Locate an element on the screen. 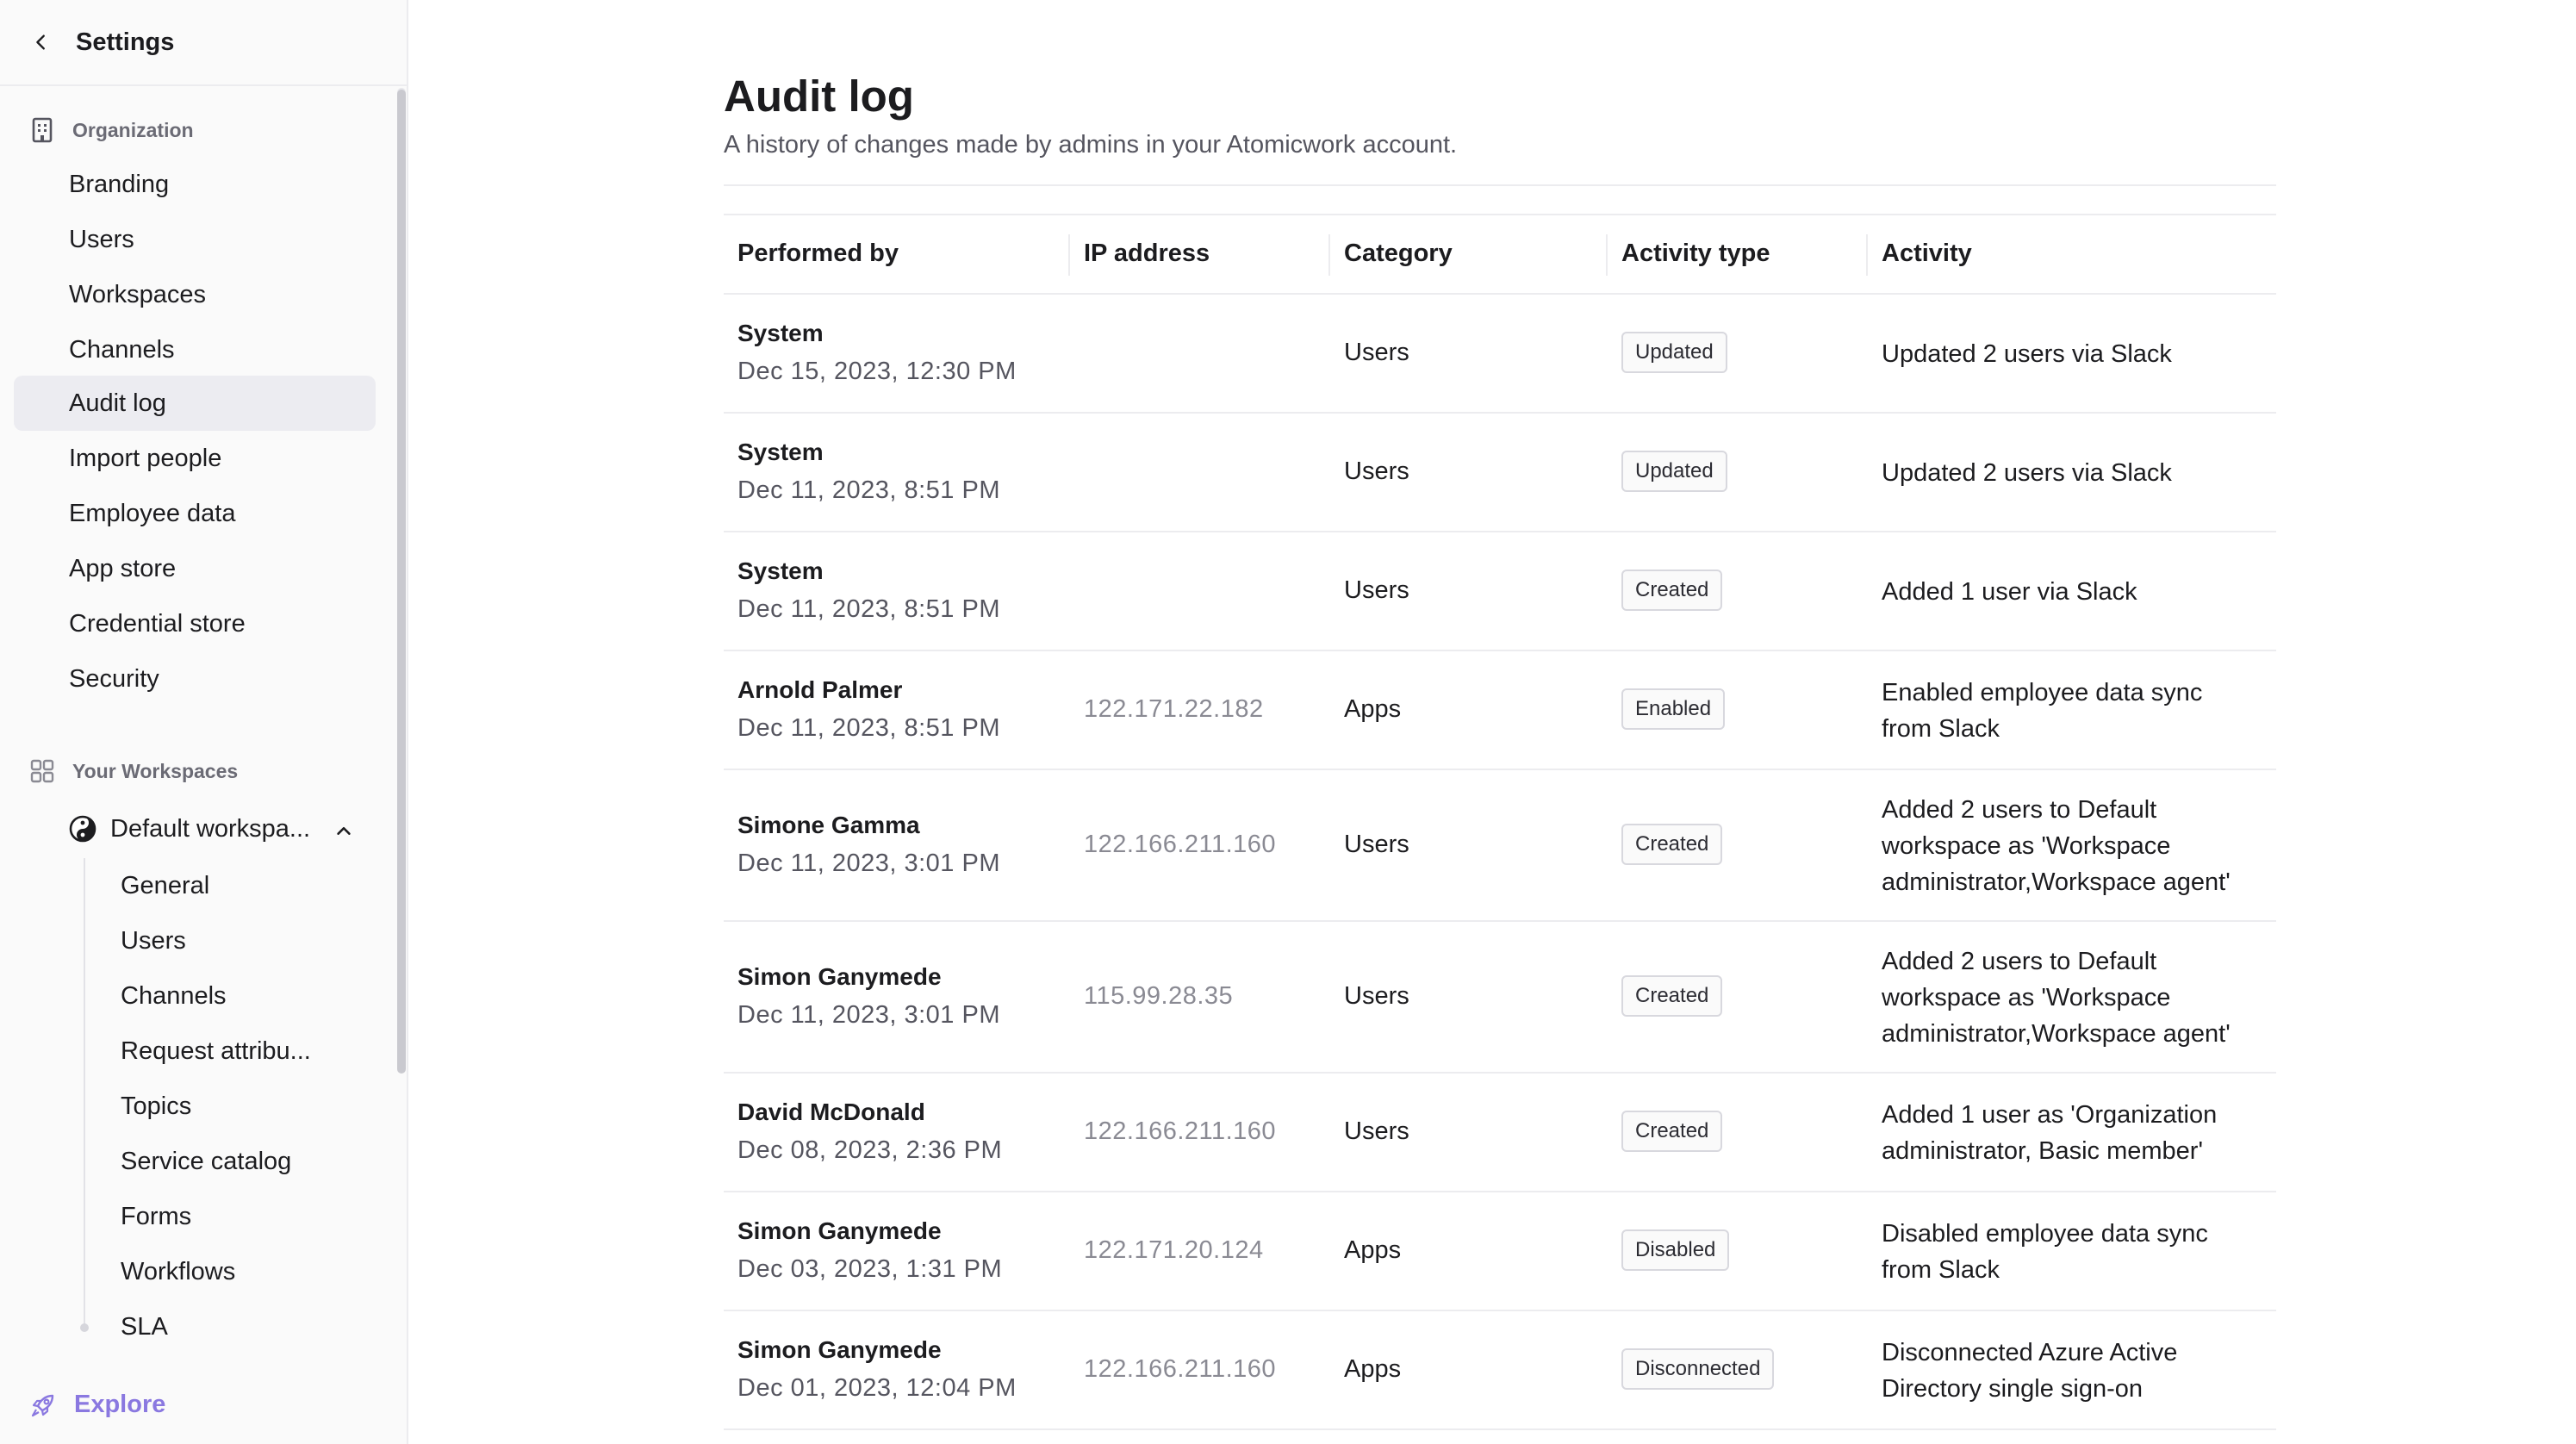 The width and height of the screenshot is (2576, 1444). workspace-item-users: Users is located at coordinates (153, 941).